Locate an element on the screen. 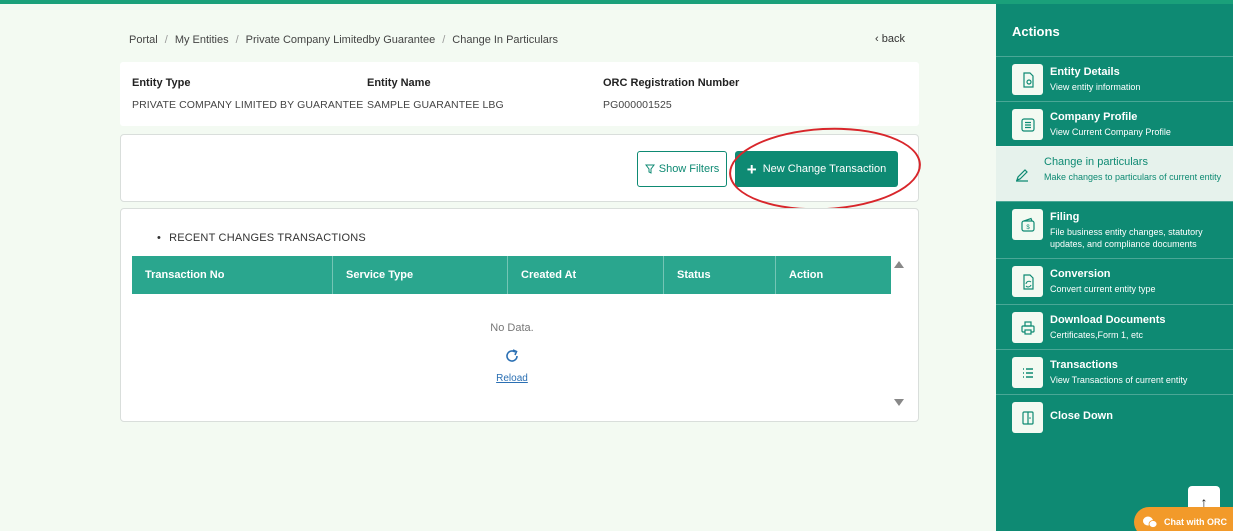  breadcrumb-item-entity-type: Private Company Limitedby Guarantee is located at coordinates (341, 40).